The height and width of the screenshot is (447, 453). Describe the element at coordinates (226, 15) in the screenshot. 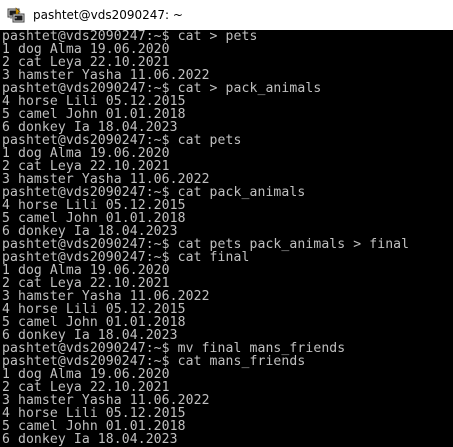

I see `title-bar: pashtet@vds2090247: ~` at that location.